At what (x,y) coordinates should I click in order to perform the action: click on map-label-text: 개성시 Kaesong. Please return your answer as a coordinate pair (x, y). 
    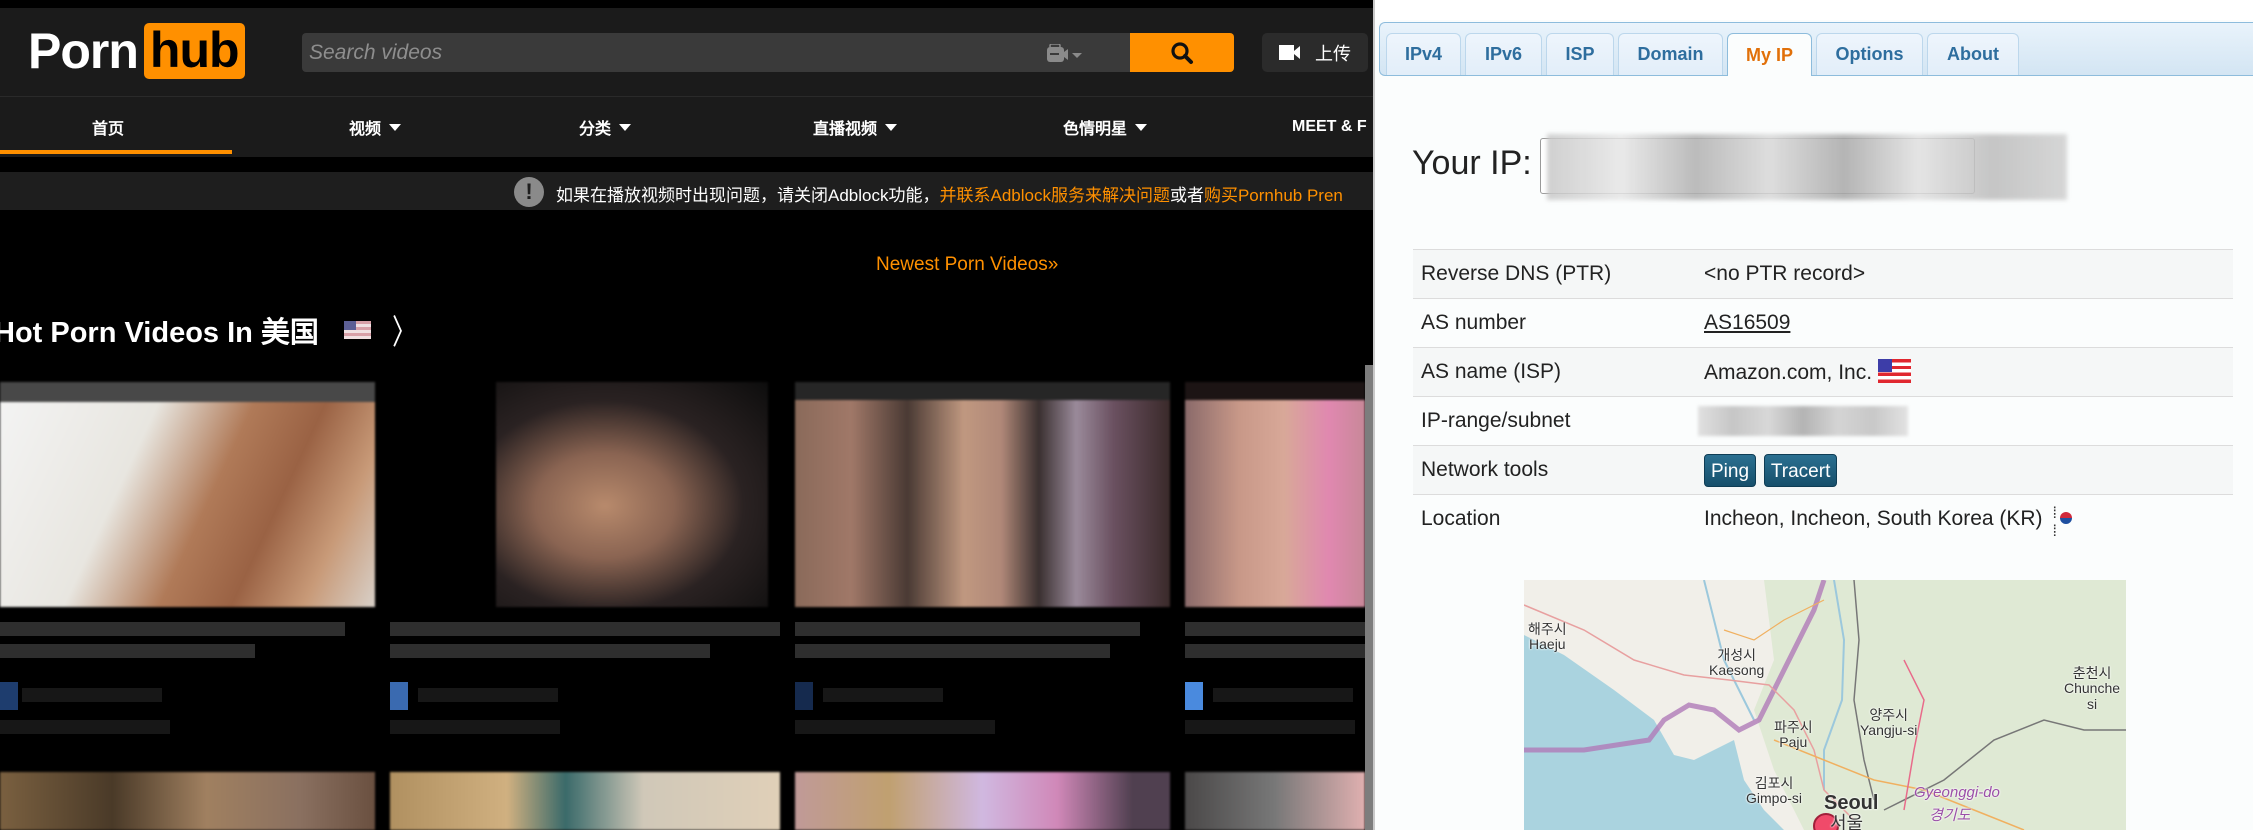
    Looking at the image, I should click on (1737, 663).